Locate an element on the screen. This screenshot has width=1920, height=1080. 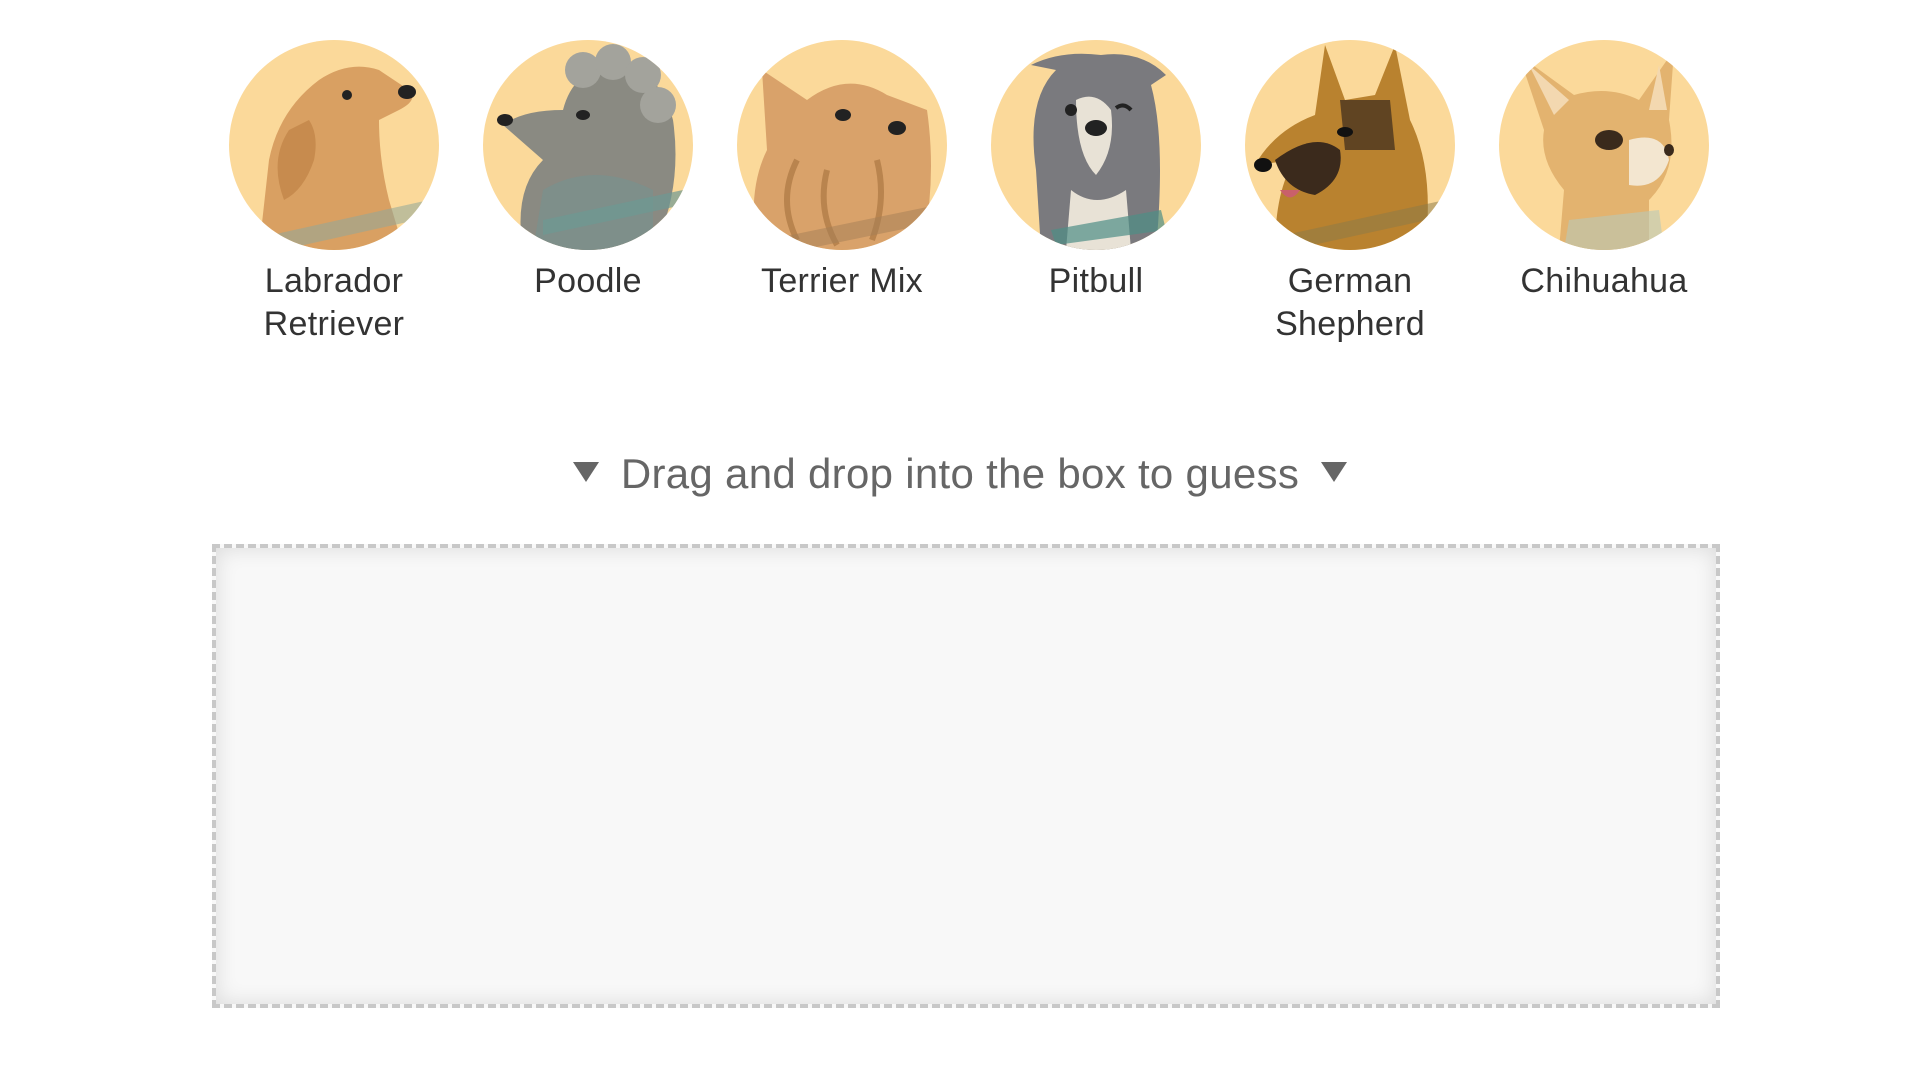
breed-label-line: Chihuahua is located at coordinates (1604, 281).